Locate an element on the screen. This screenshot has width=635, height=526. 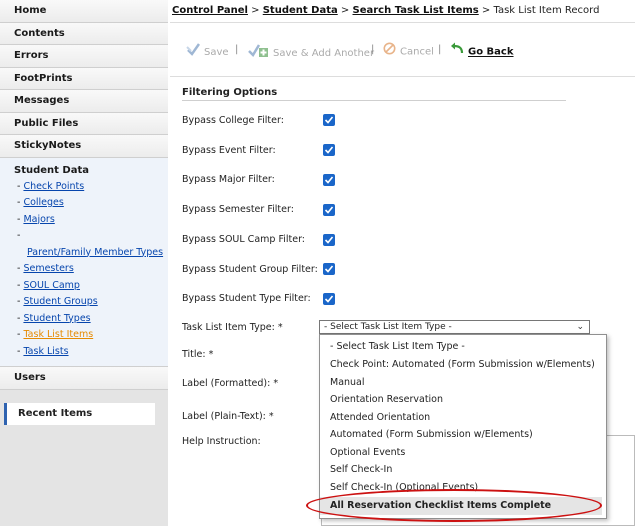
cancel-label: Cancel is located at coordinates (417, 52).